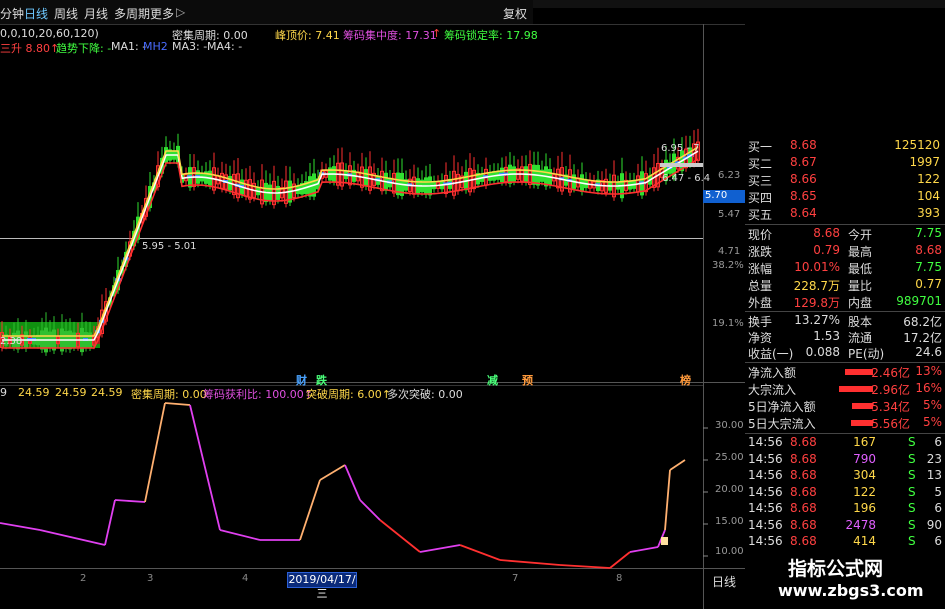  I want to click on flow-label: 5日大宗流入, so click(782, 424).